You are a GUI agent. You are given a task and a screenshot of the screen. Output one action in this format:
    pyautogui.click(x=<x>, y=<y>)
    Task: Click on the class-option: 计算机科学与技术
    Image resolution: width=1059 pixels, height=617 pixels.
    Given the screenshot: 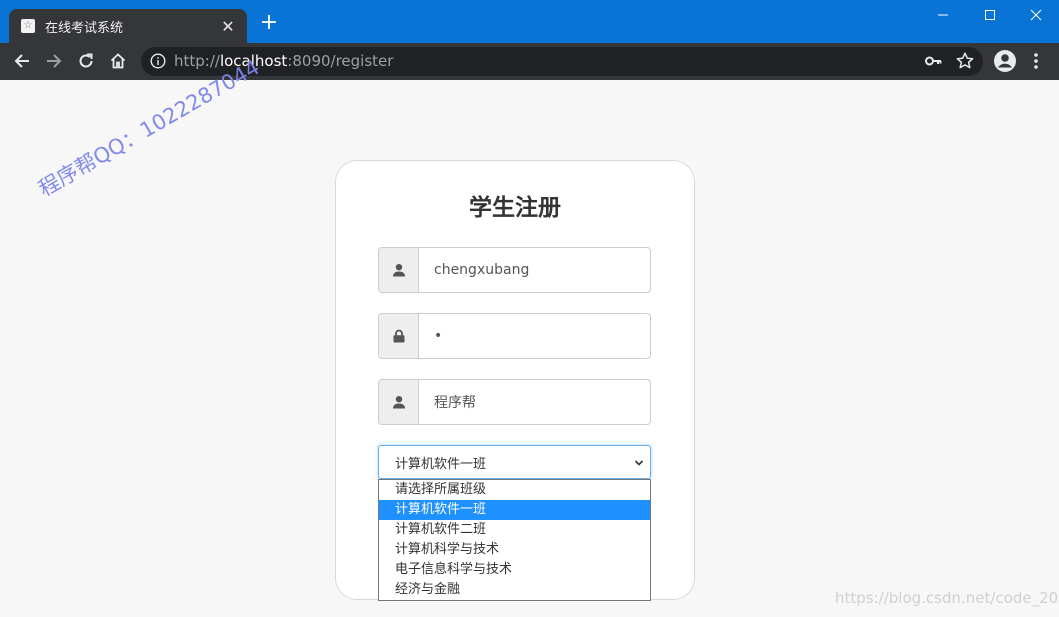 What is the action you would take?
    pyautogui.click(x=514, y=550)
    